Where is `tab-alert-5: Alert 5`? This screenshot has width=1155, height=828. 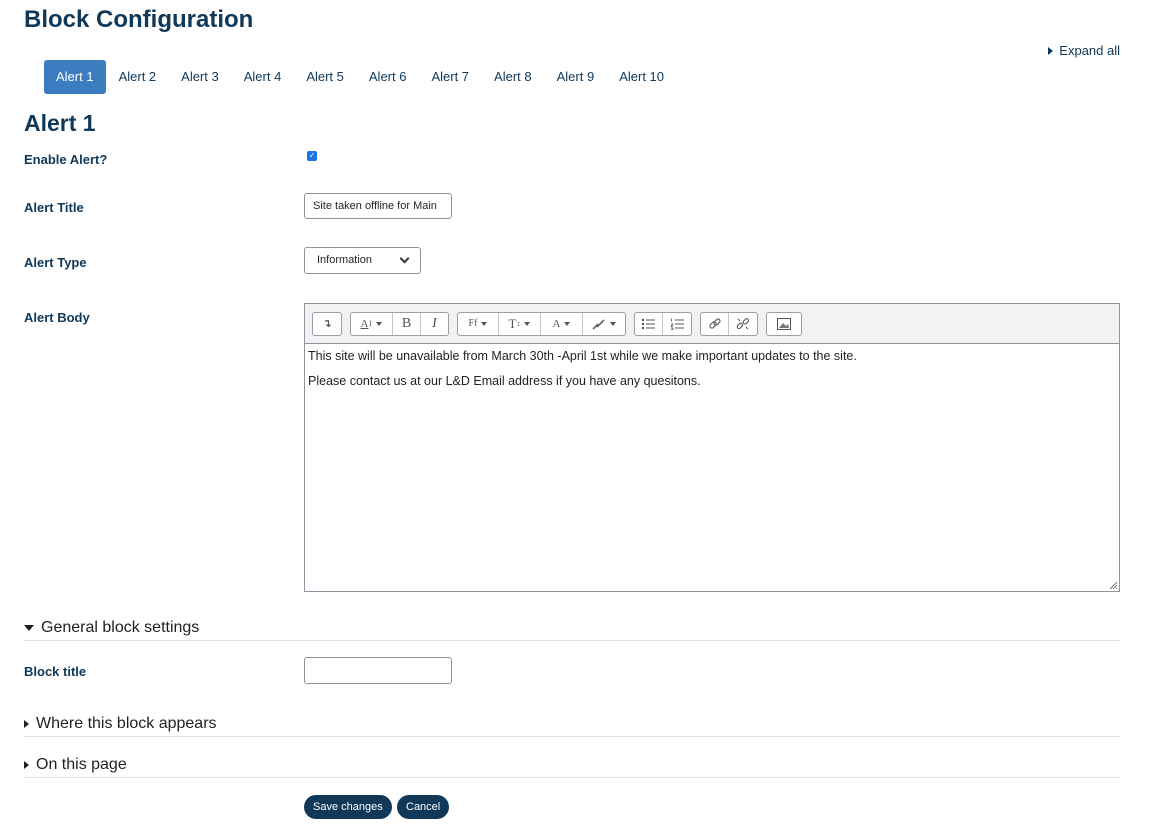
tab-alert-5: Alert 5 is located at coordinates (325, 77).